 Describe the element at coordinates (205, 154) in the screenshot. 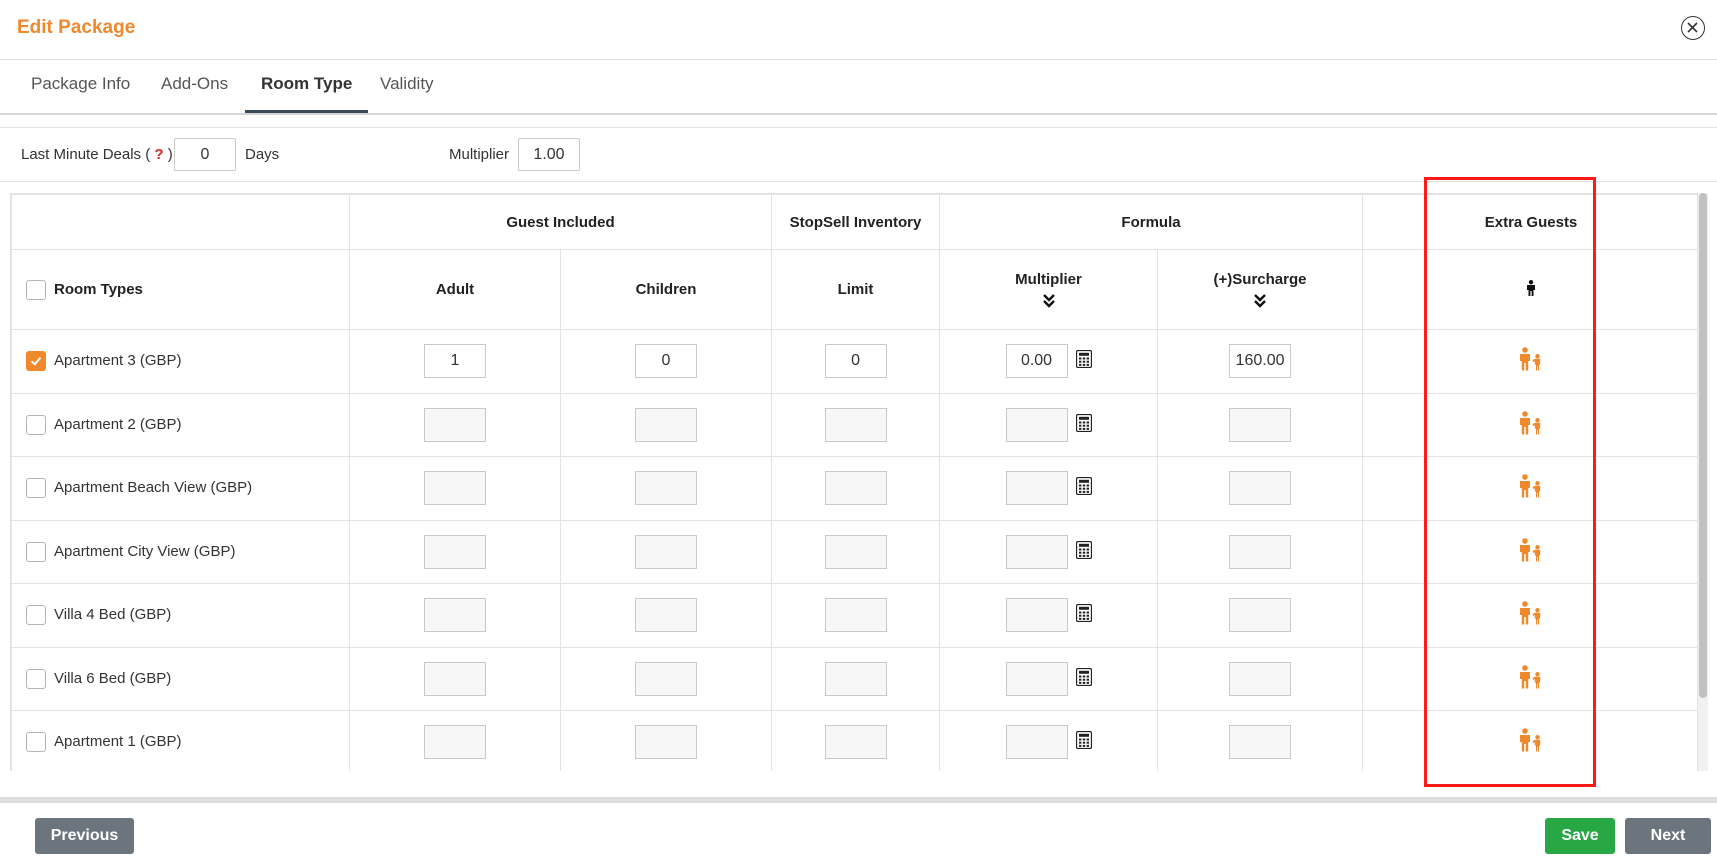

I see `last-minute-days-input: 0` at that location.